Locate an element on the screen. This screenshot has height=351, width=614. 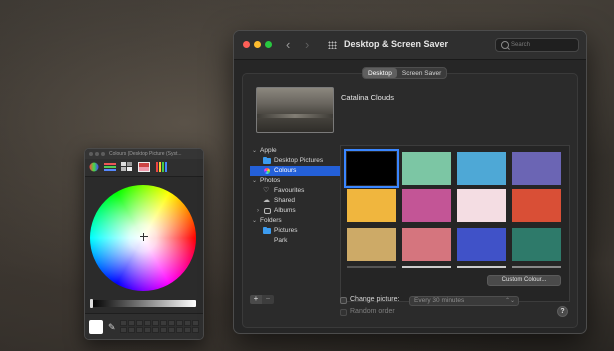
popup-arrows-icon: ⌃⌄ is located at coordinates (509, 301).